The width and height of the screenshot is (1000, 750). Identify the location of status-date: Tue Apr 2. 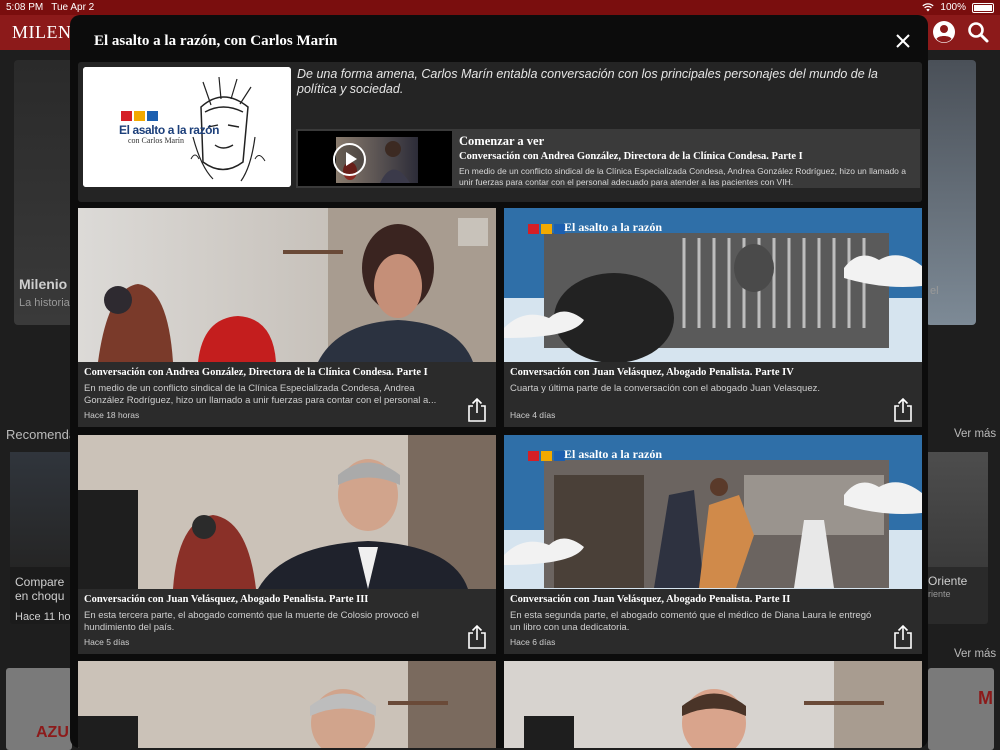
(73, 7).